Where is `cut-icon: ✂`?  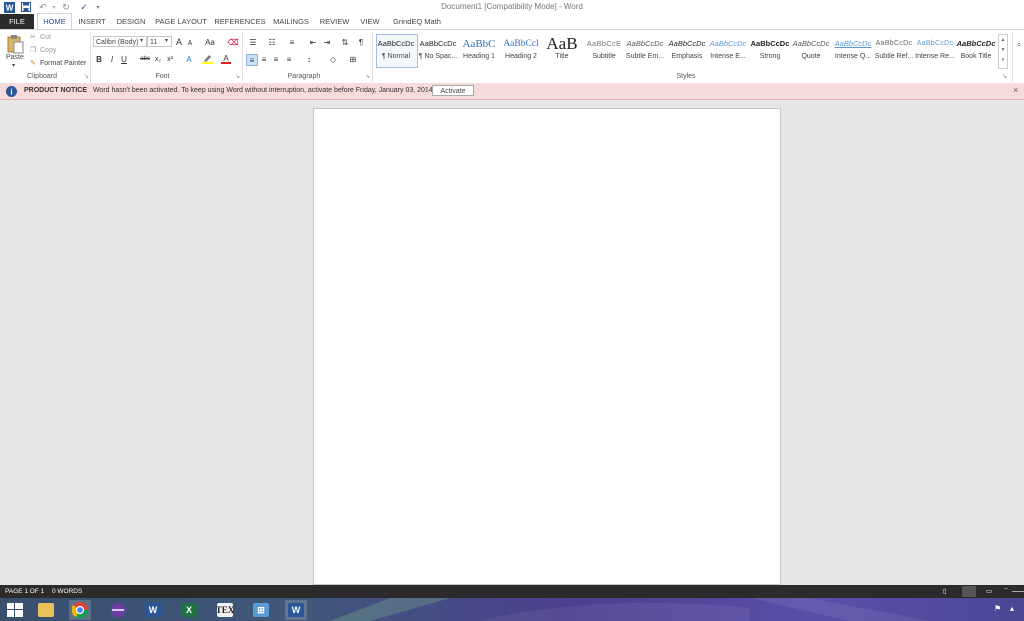
cut-icon: ✂ is located at coordinates (33, 37).